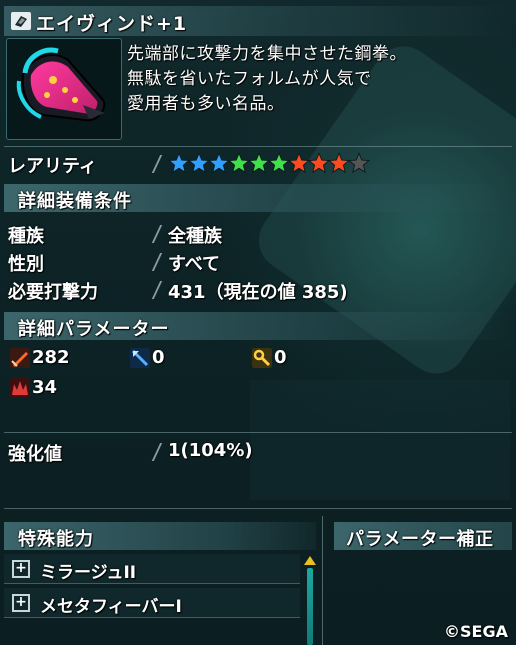 The width and height of the screenshot is (516, 645). I want to click on ranged-attack-value: 0, so click(158, 357).